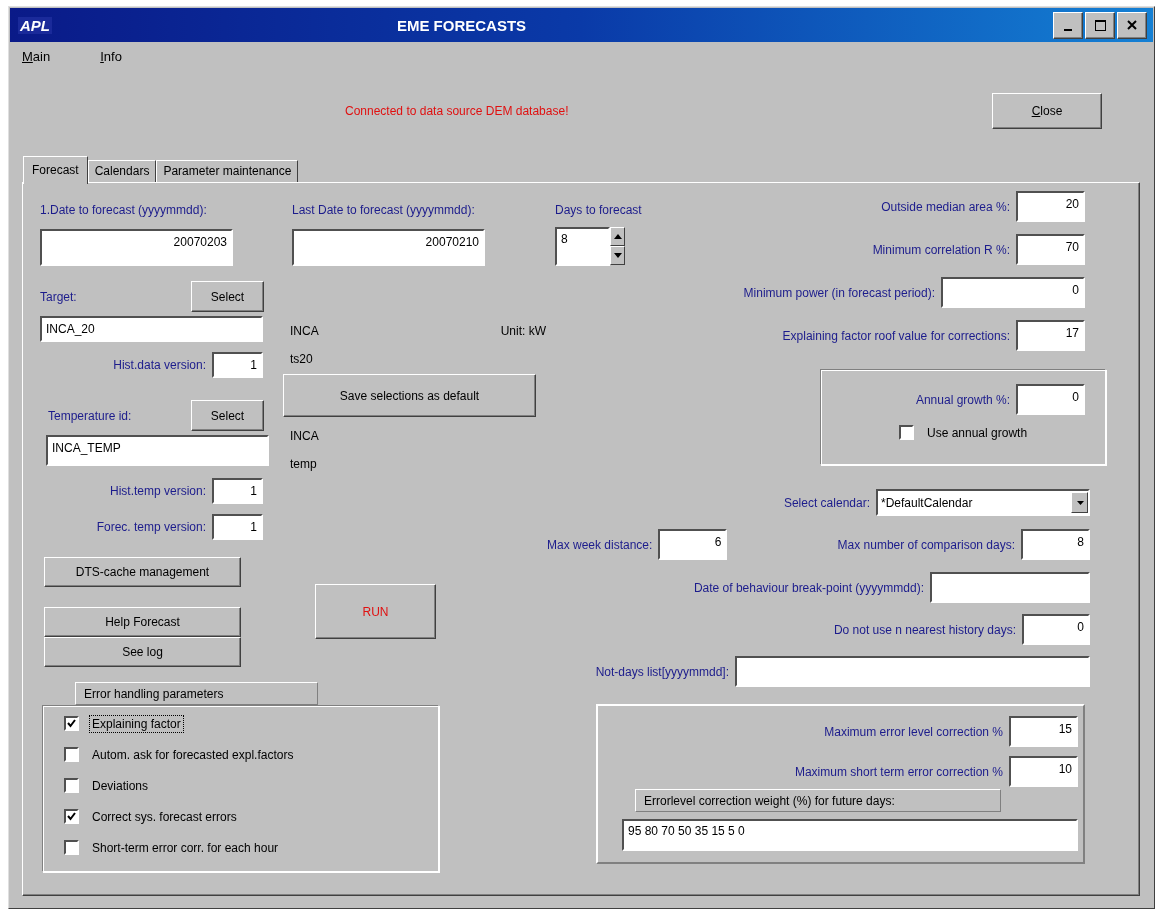 This screenshot has height=915, width=1163. What do you see at coordinates (1050, 249) in the screenshot?
I see `number-field: 70` at bounding box center [1050, 249].